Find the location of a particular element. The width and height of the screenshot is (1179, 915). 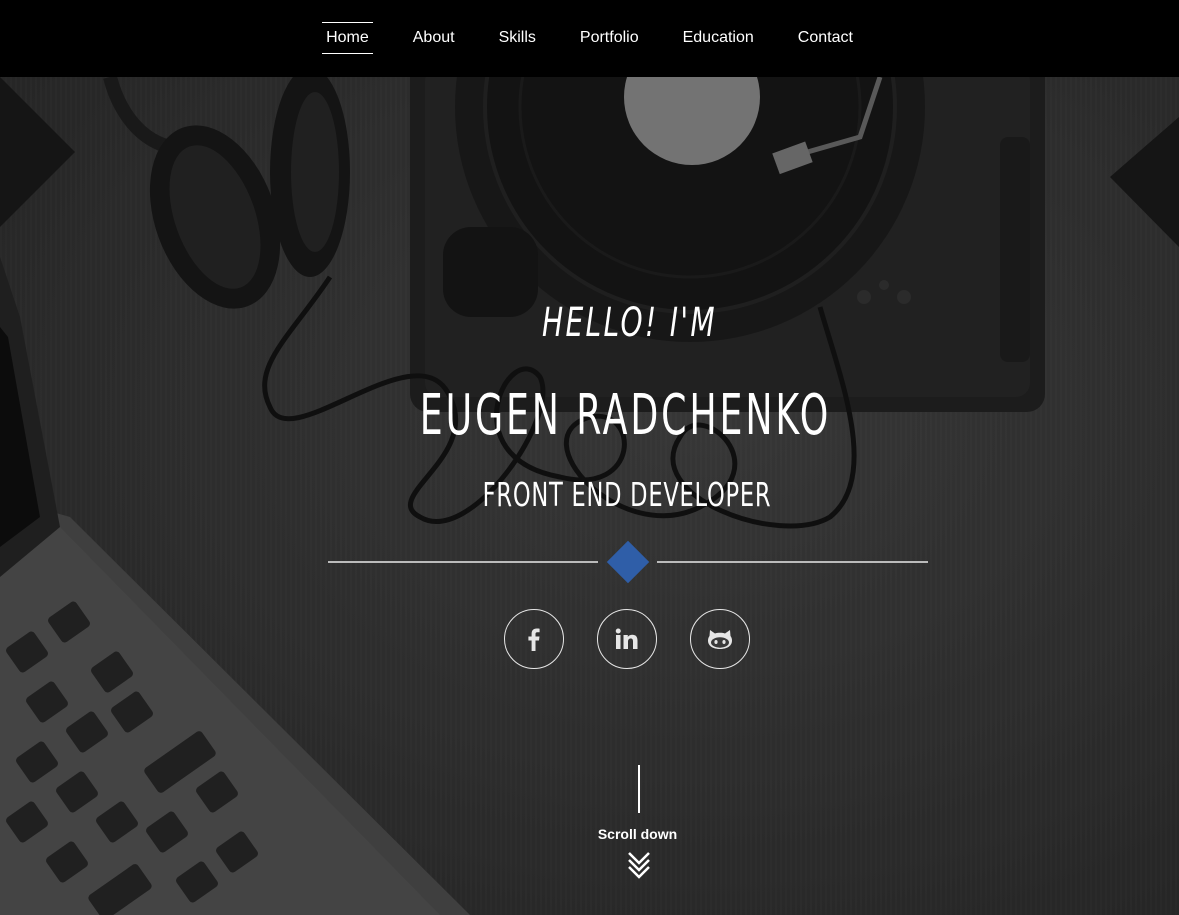

nav-item-skills: Skills is located at coordinates (517, 38).